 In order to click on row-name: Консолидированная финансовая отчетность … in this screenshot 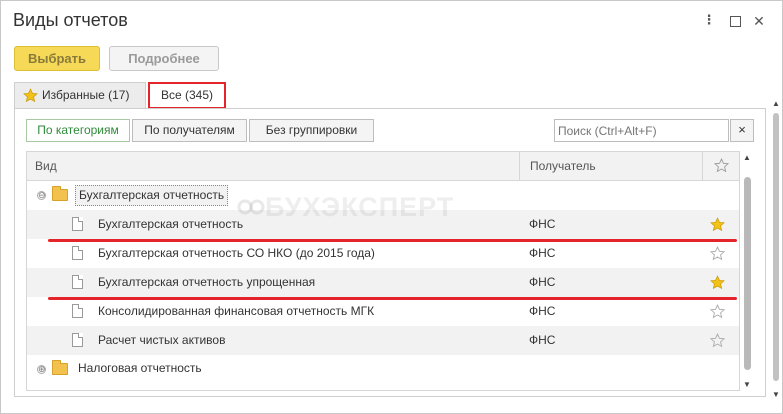, I will do `click(236, 311)`.